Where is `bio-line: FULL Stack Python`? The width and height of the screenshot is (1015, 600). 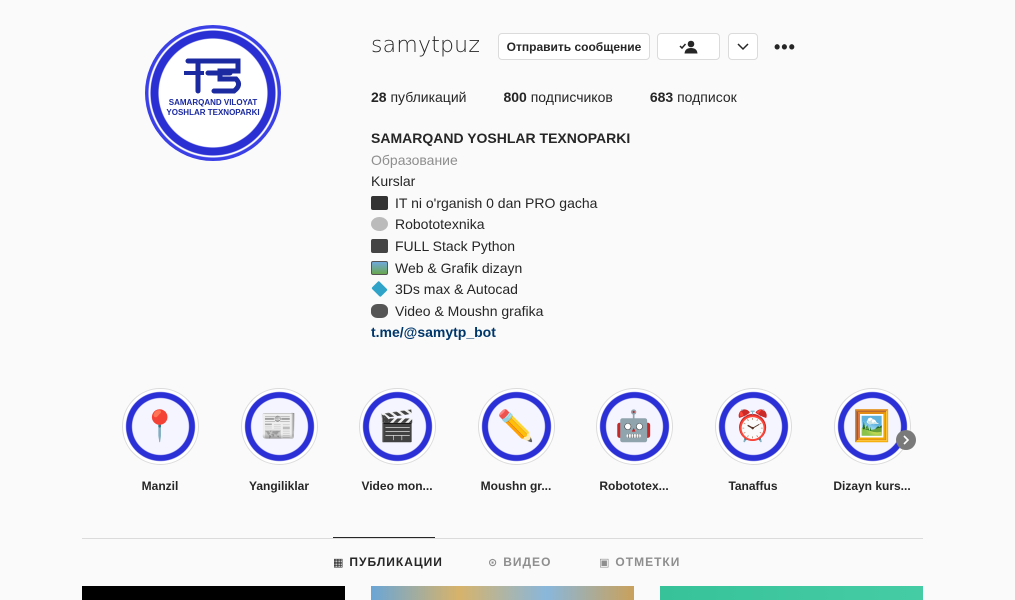
bio-line: FULL Stack Python is located at coordinates (500, 247).